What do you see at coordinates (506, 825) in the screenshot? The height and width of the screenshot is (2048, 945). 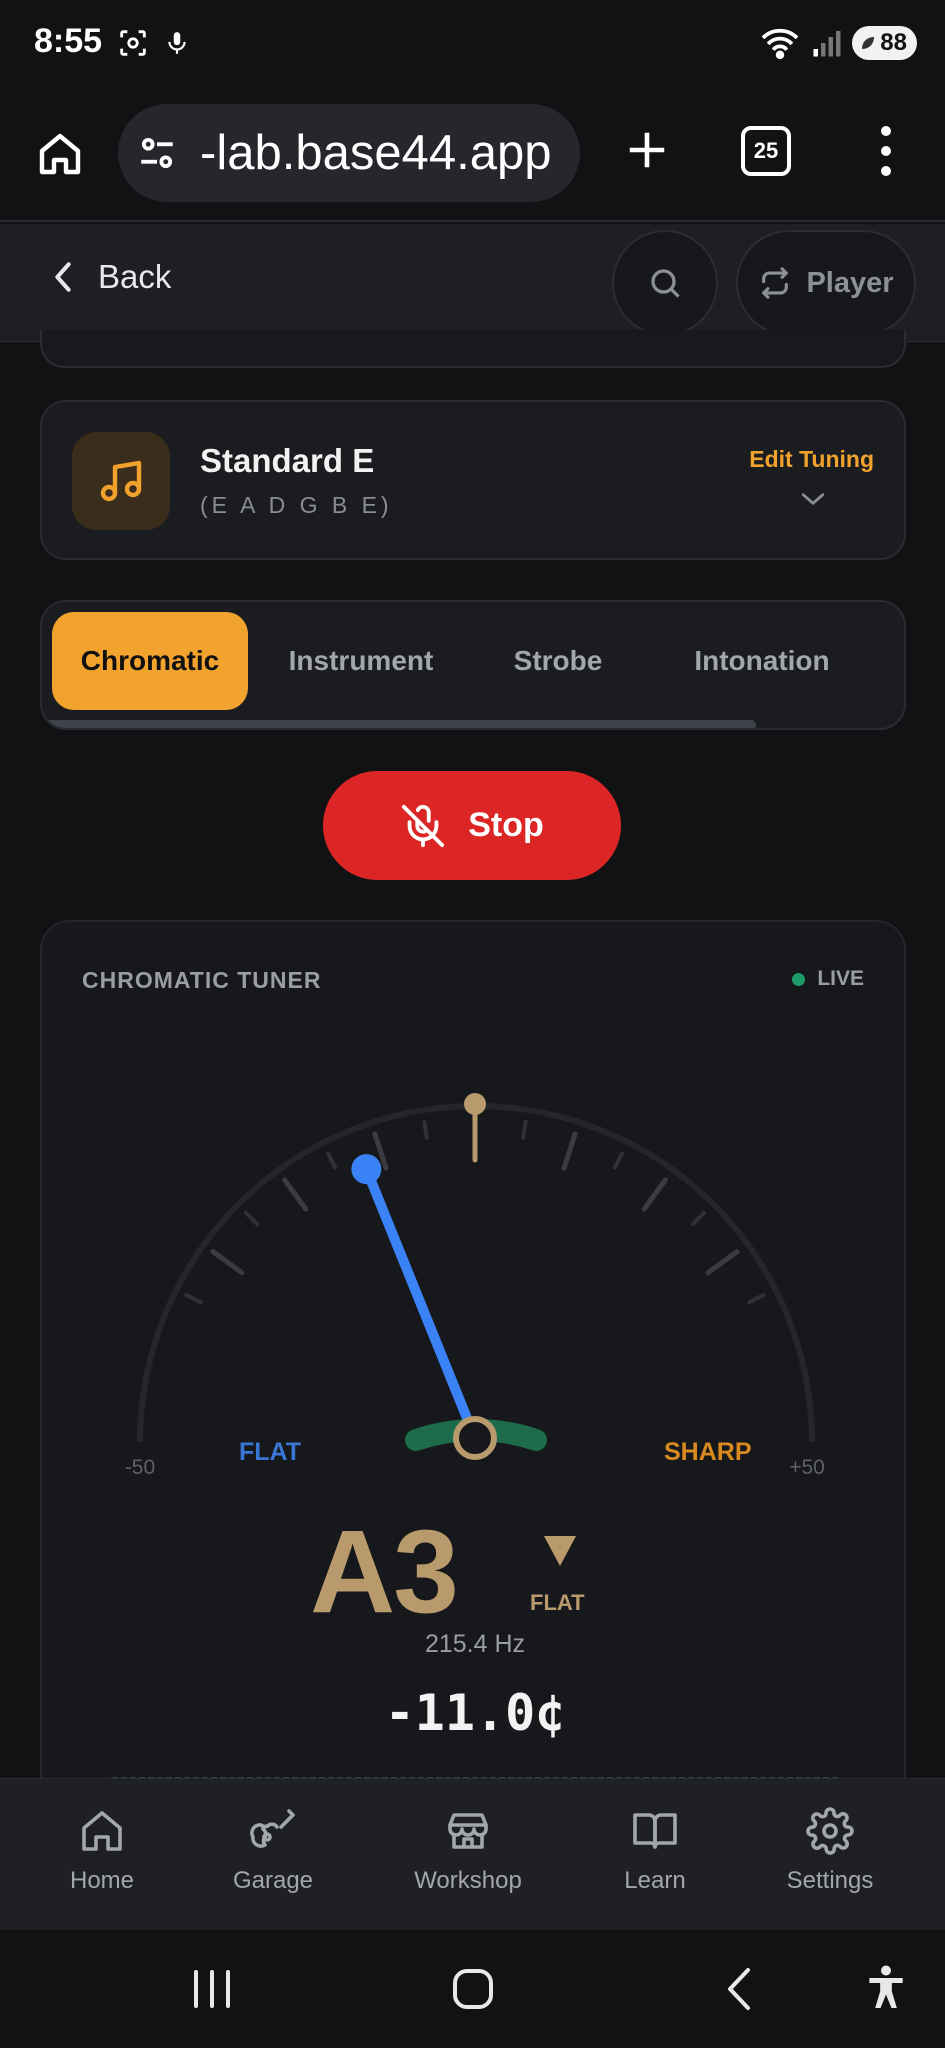 I see `stop-label: Stop` at bounding box center [506, 825].